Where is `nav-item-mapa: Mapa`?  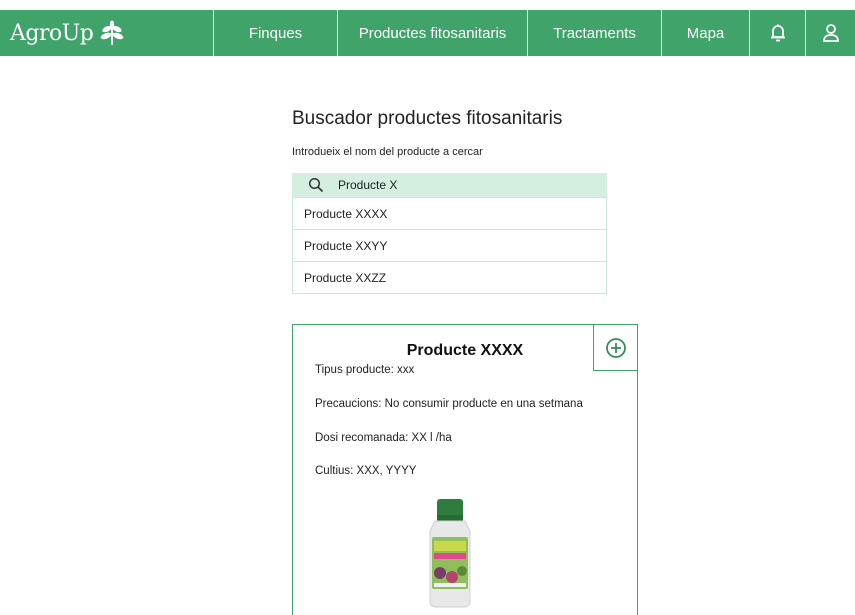
nav-item-mapa: Mapa is located at coordinates (705, 33).